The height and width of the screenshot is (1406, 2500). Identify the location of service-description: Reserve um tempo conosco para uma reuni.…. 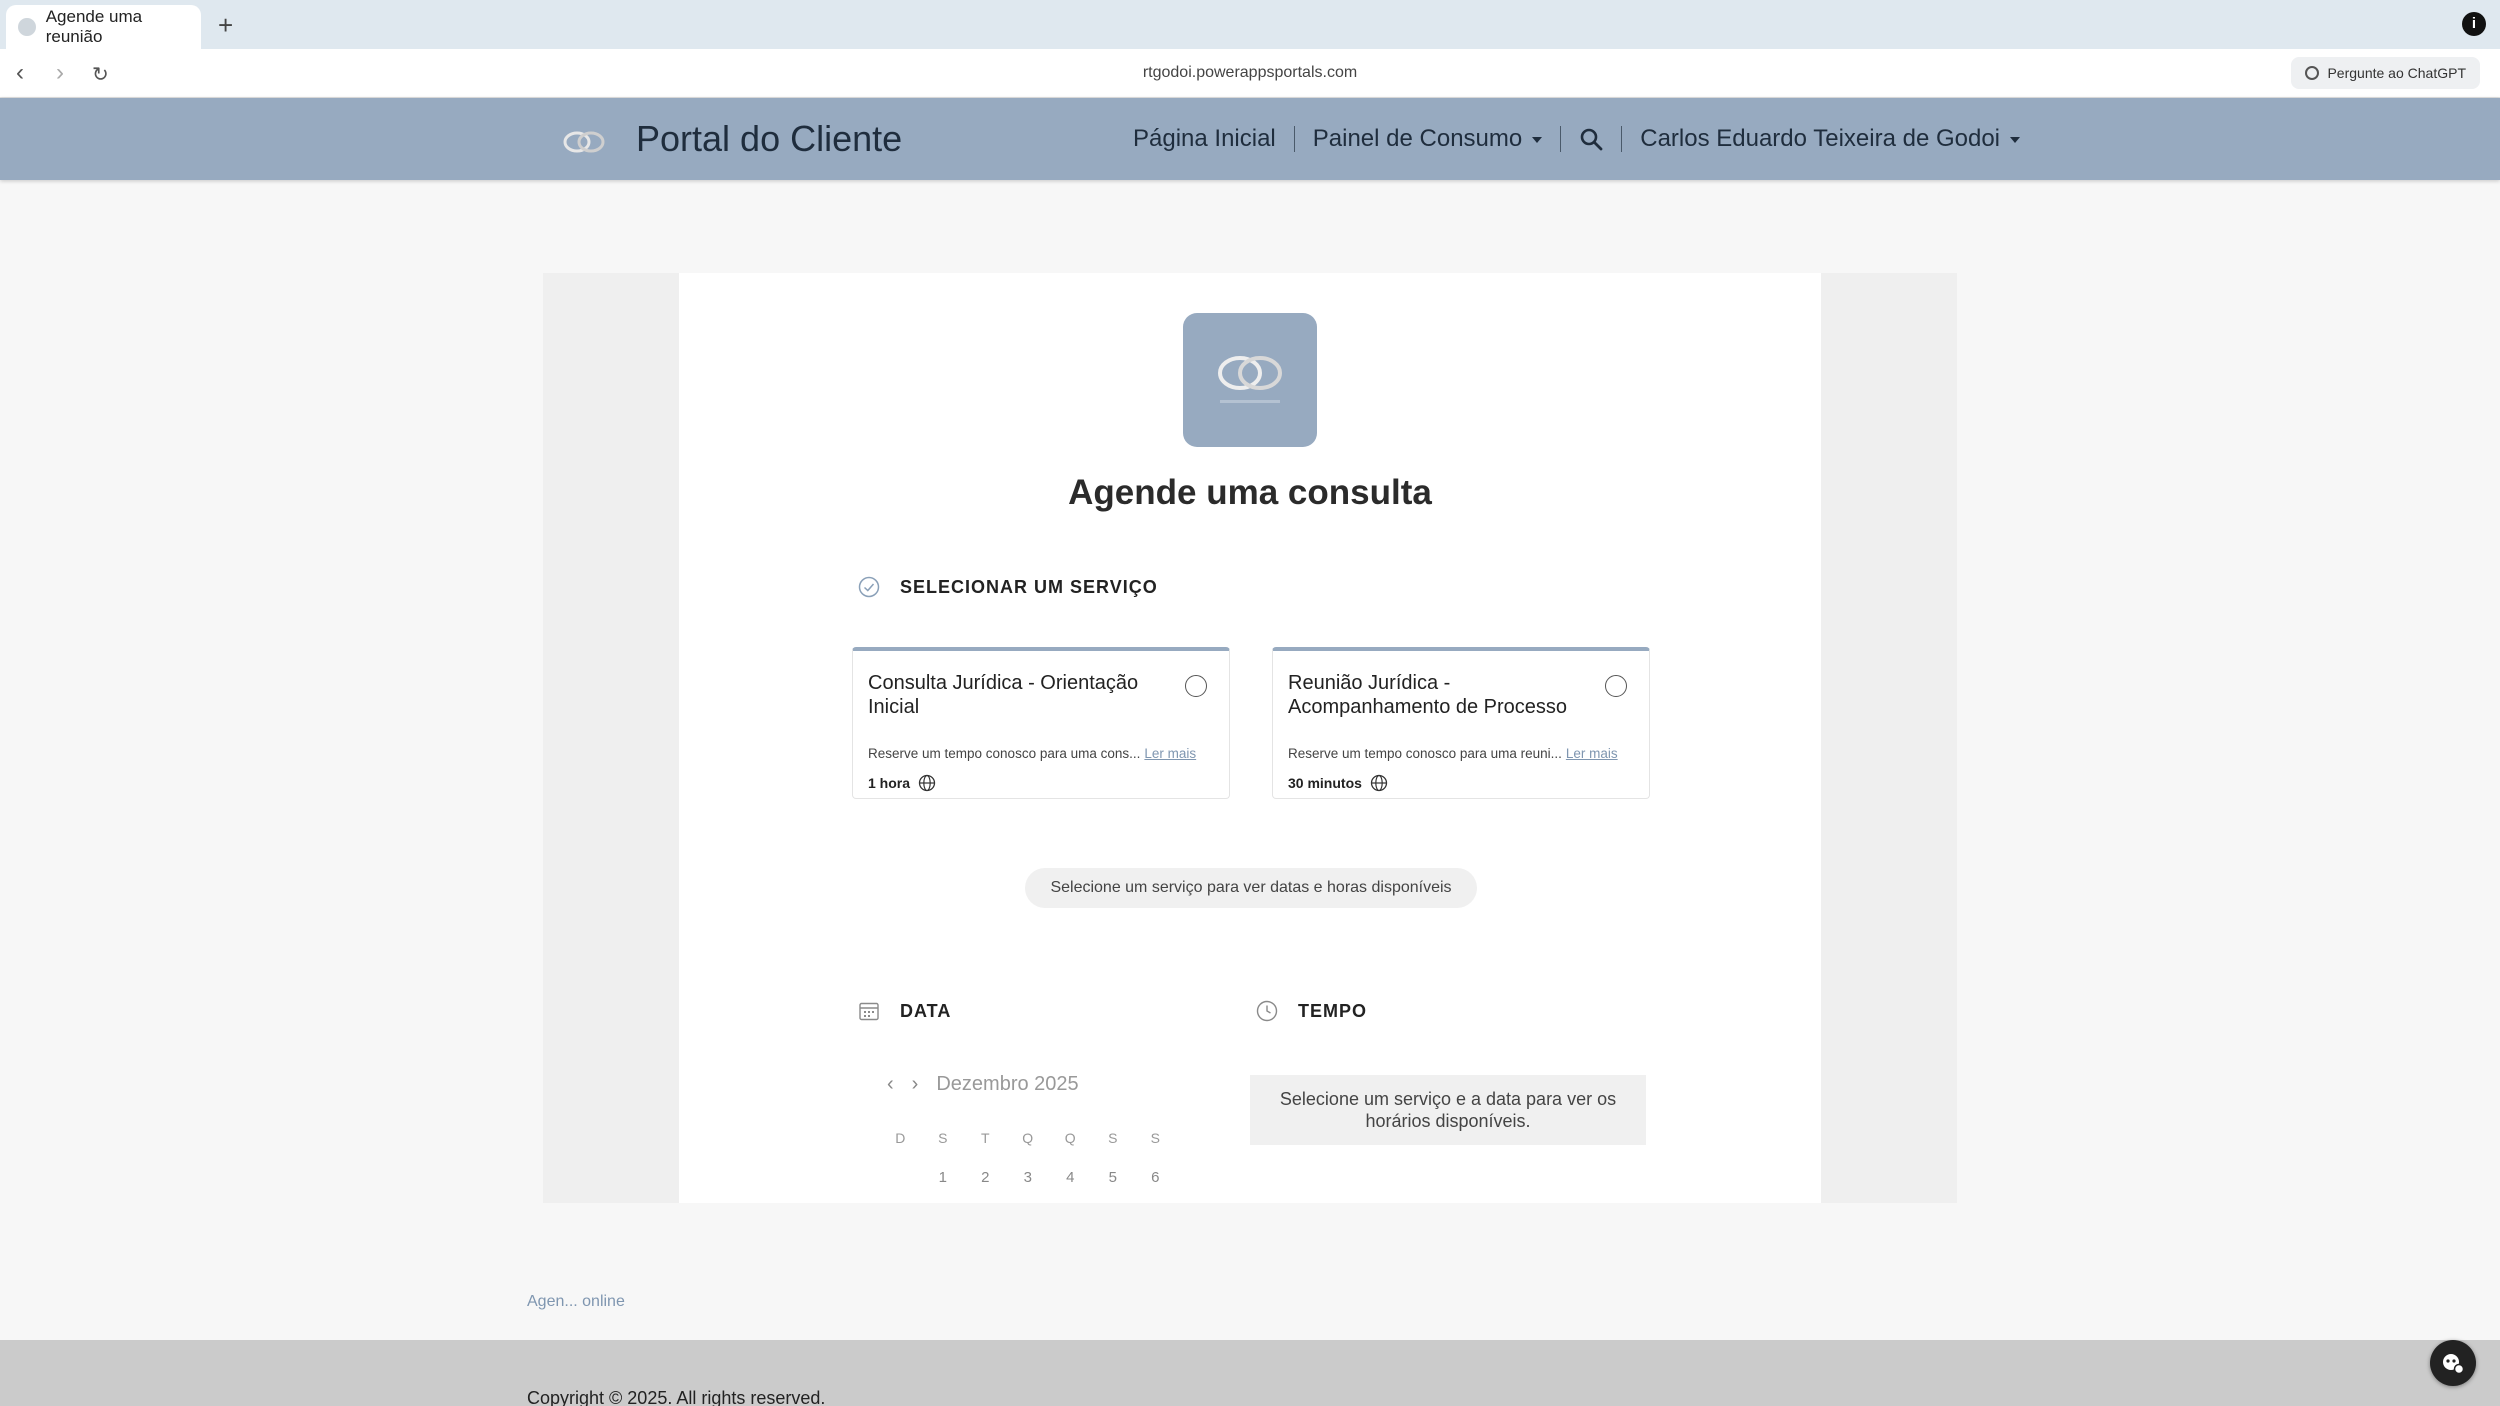
(1453, 753).